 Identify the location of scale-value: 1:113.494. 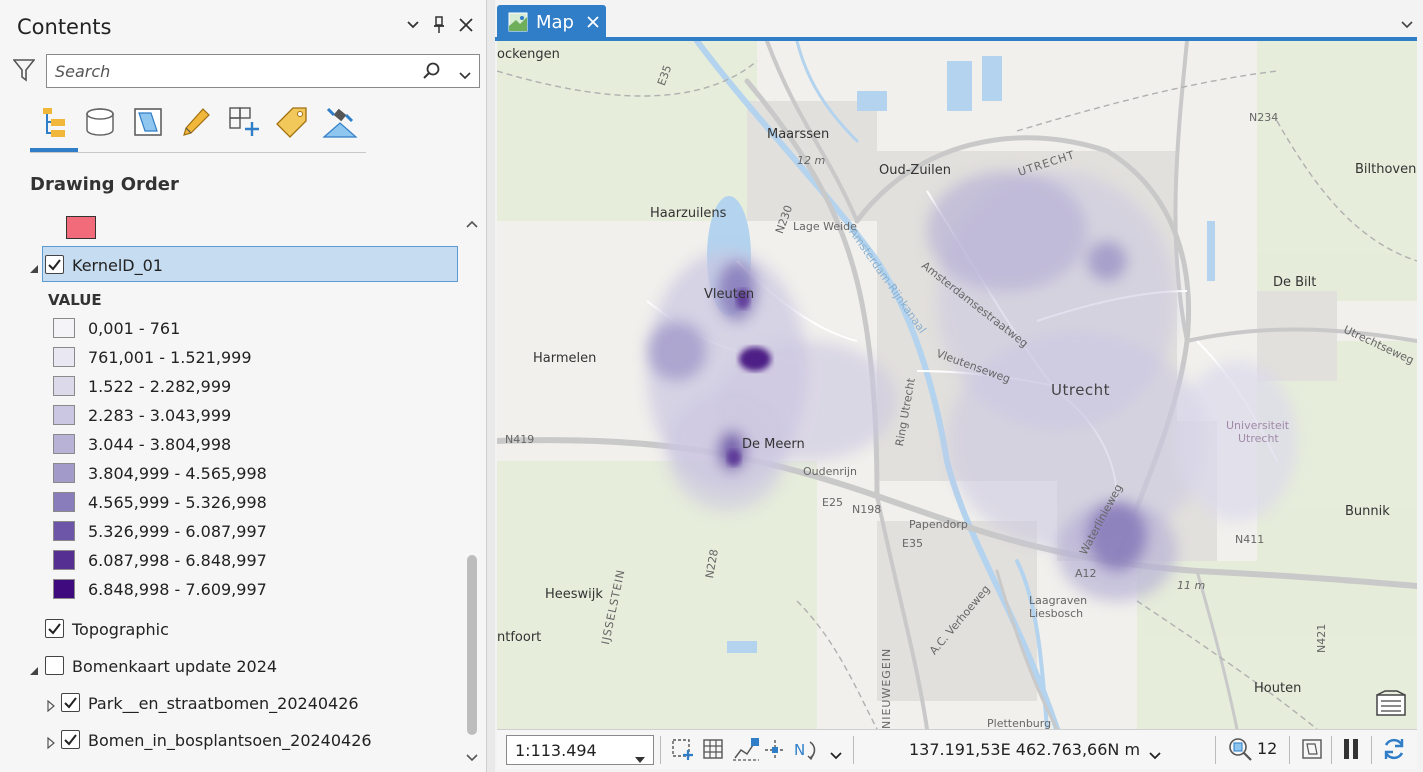
(556, 750).